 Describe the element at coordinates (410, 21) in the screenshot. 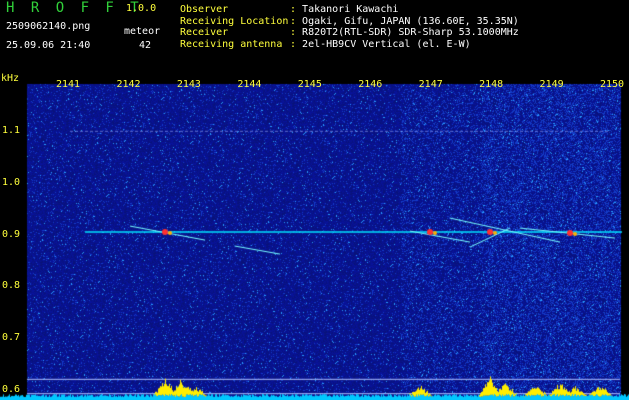

I see `info-value: Ogaki, Gifu, JAPAN (136.60E, 35.35N)` at that location.